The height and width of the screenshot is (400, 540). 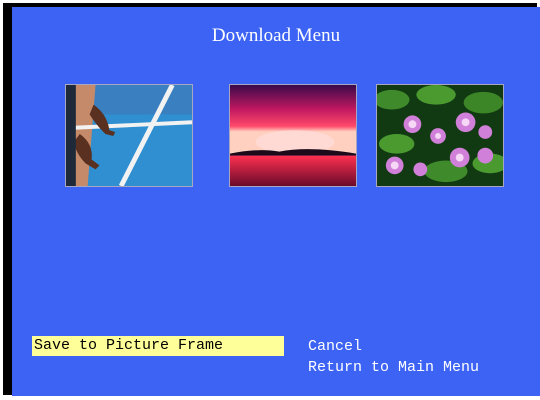 I want to click on thumbnail-sunset, so click(x=293, y=135).